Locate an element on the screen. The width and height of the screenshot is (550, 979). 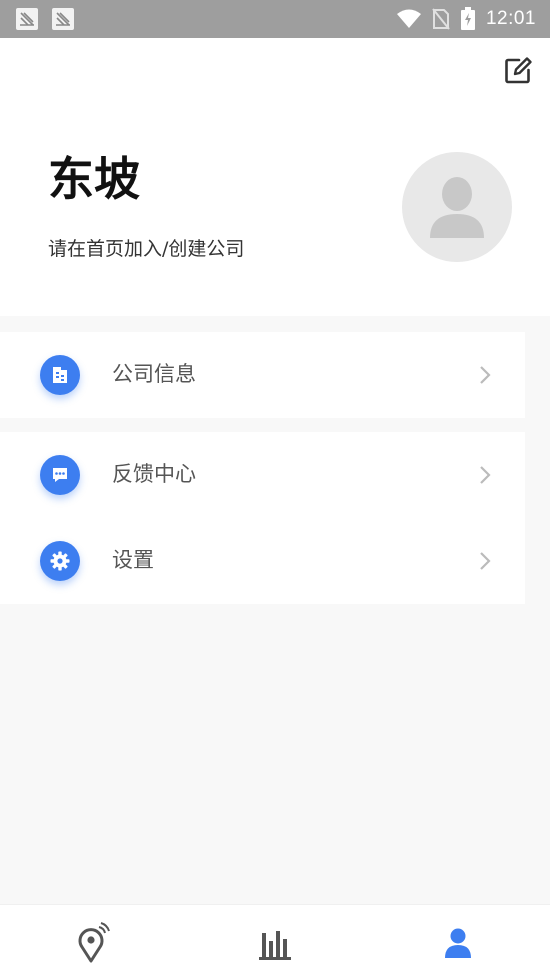
status-system: 12:01 is located at coordinates (466, 19).